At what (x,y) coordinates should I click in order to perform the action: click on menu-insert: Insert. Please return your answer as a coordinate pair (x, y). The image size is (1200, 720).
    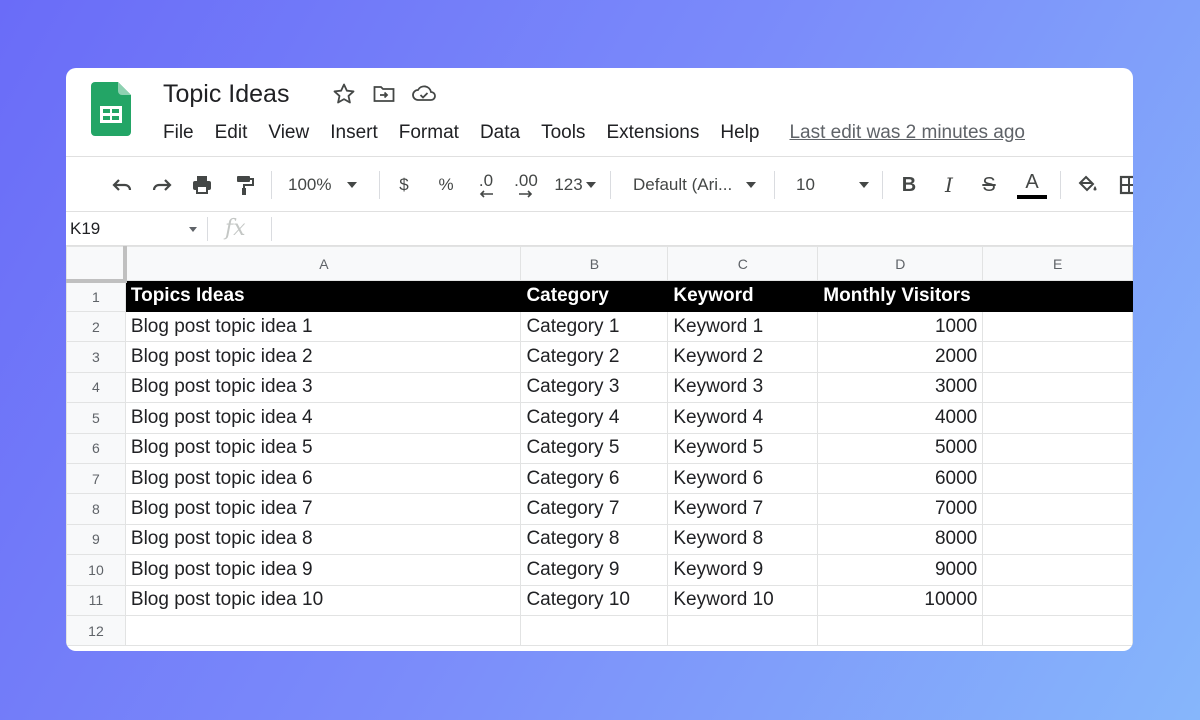
    Looking at the image, I should click on (354, 133).